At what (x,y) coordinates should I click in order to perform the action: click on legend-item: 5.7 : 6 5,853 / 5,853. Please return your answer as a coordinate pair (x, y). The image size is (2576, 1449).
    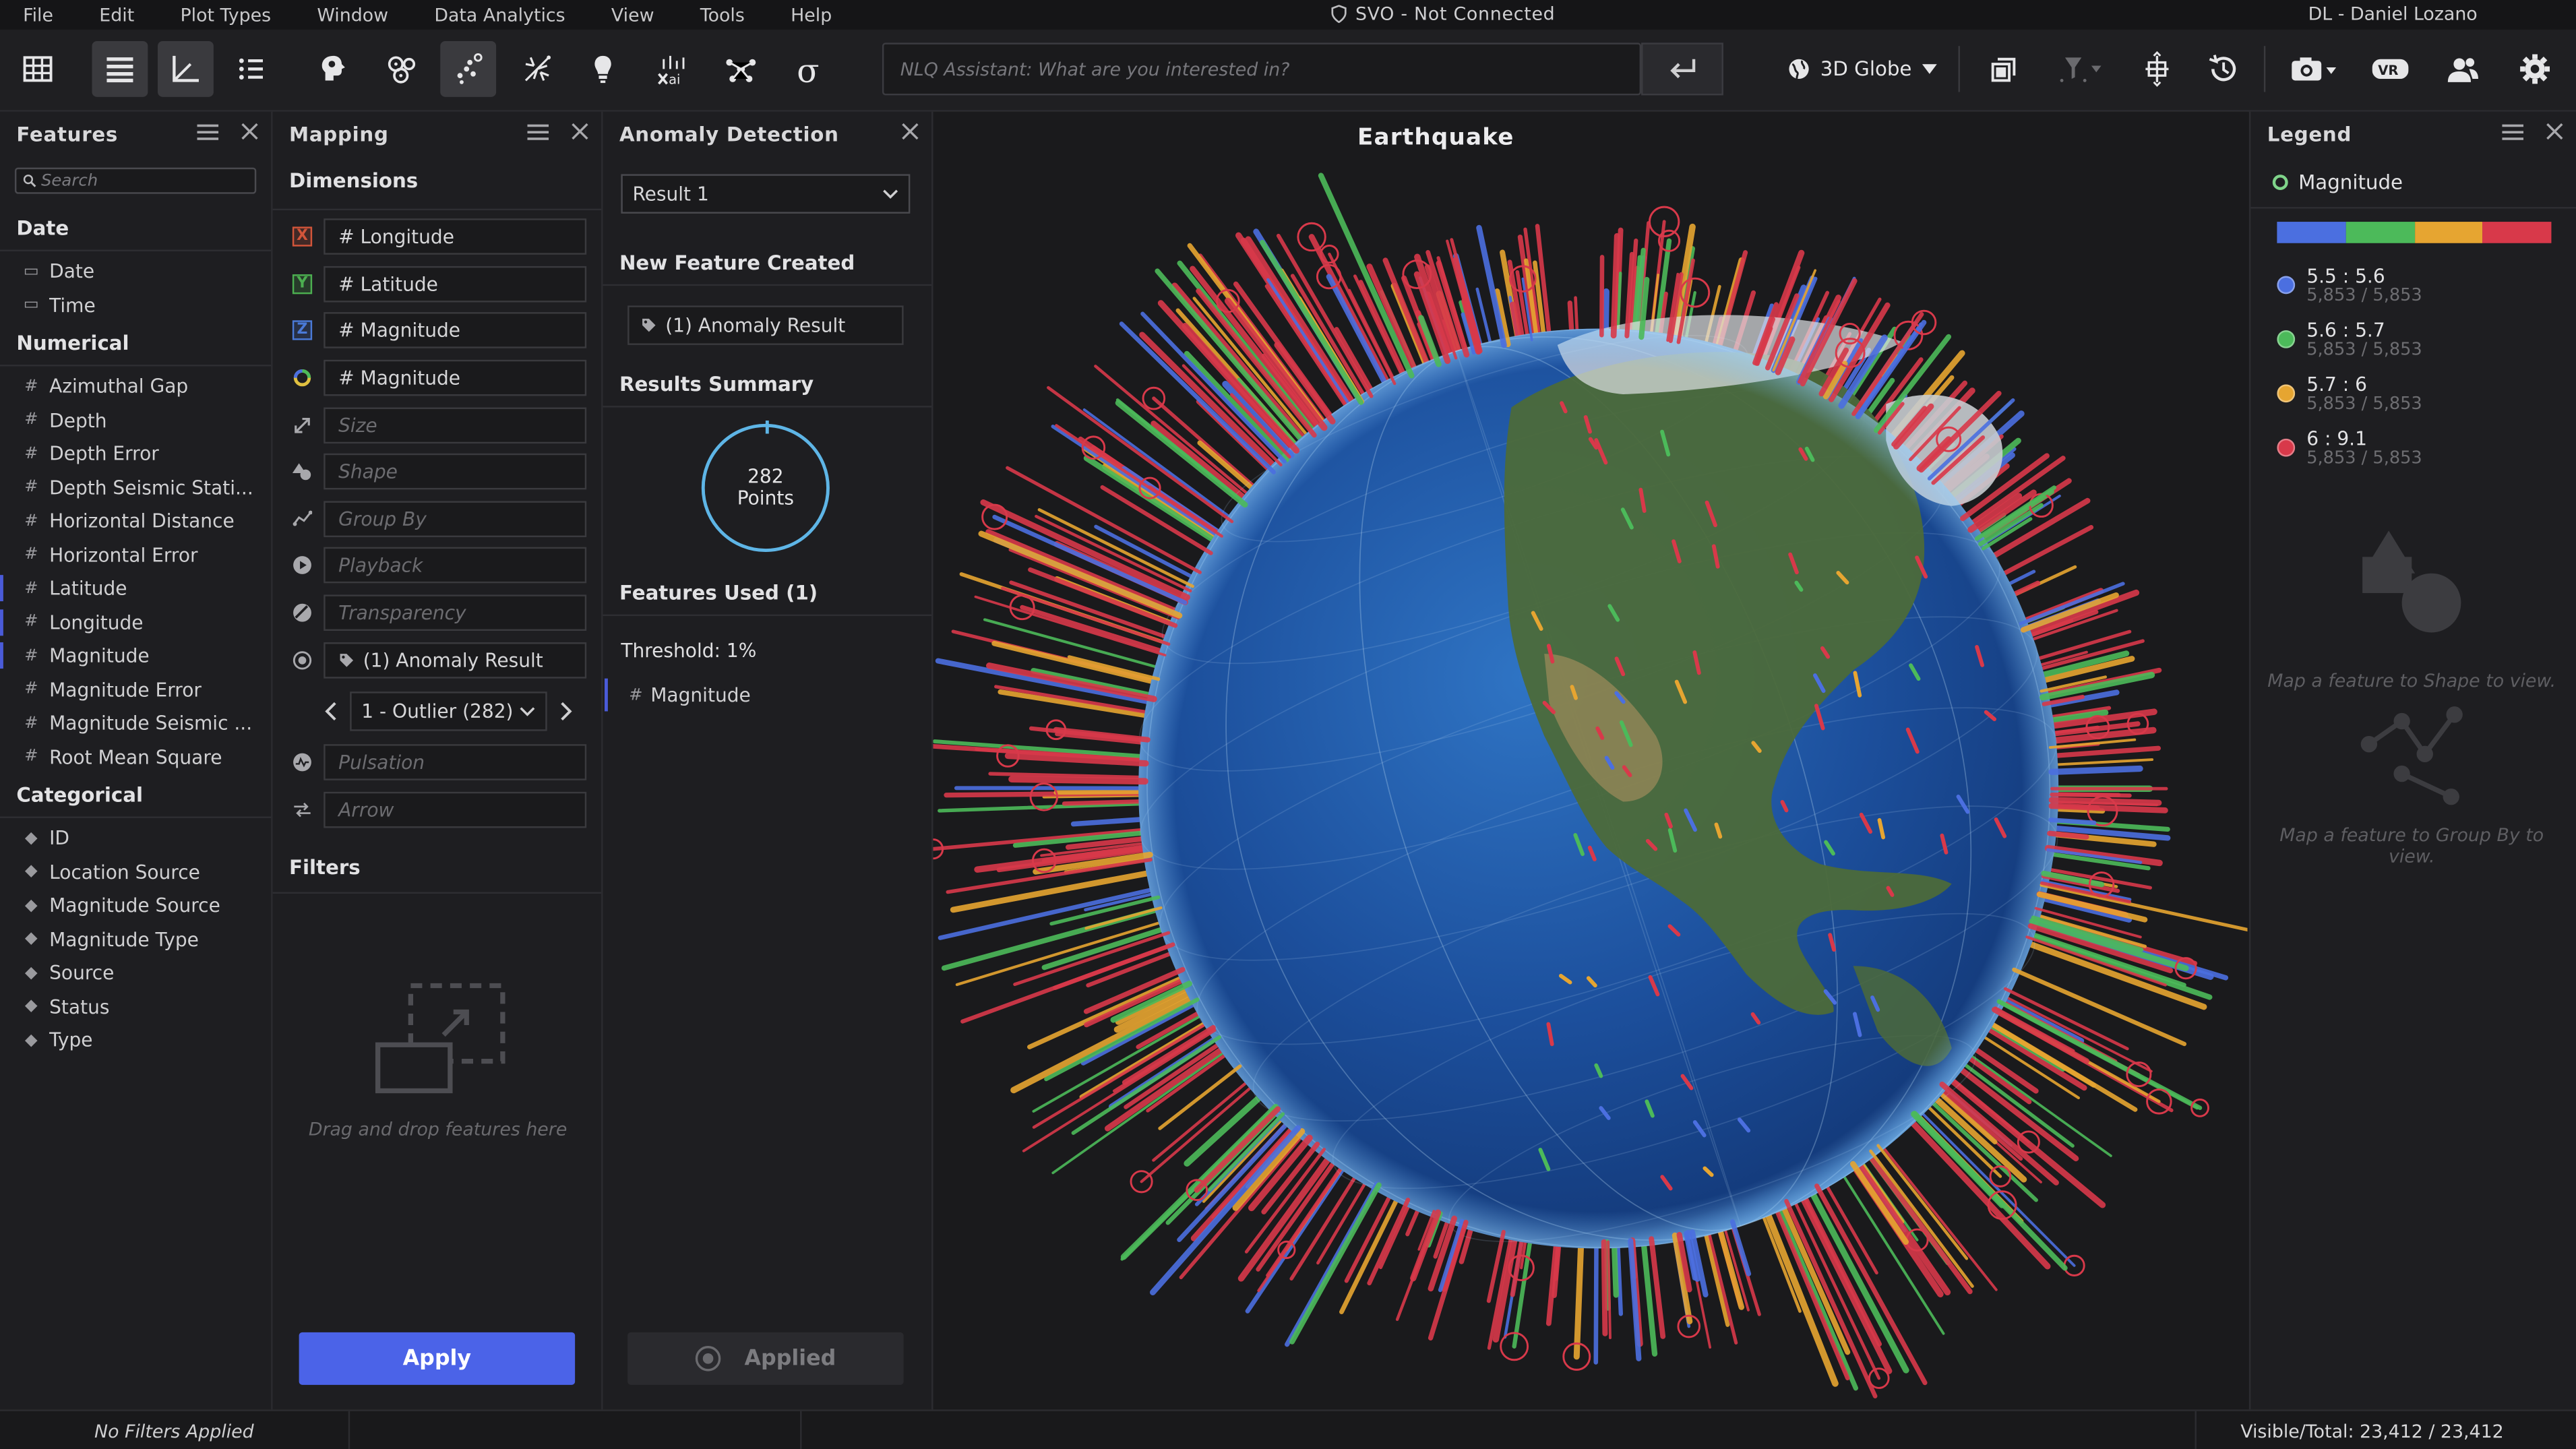
    Looking at the image, I should click on (2413, 394).